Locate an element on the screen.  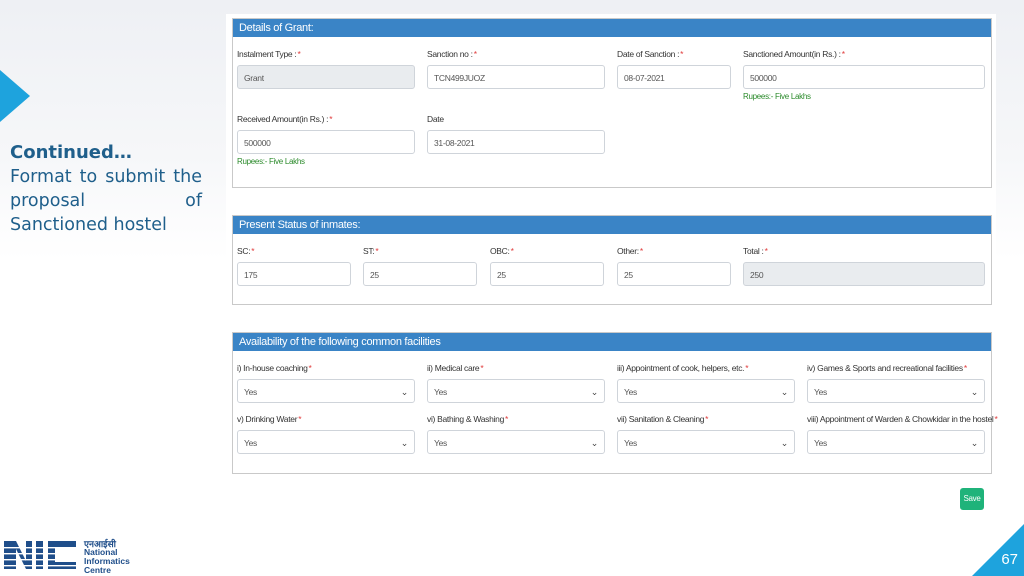
nic-logo: एनआईसी National Informatics Centre is located at coordinates (69, 555).